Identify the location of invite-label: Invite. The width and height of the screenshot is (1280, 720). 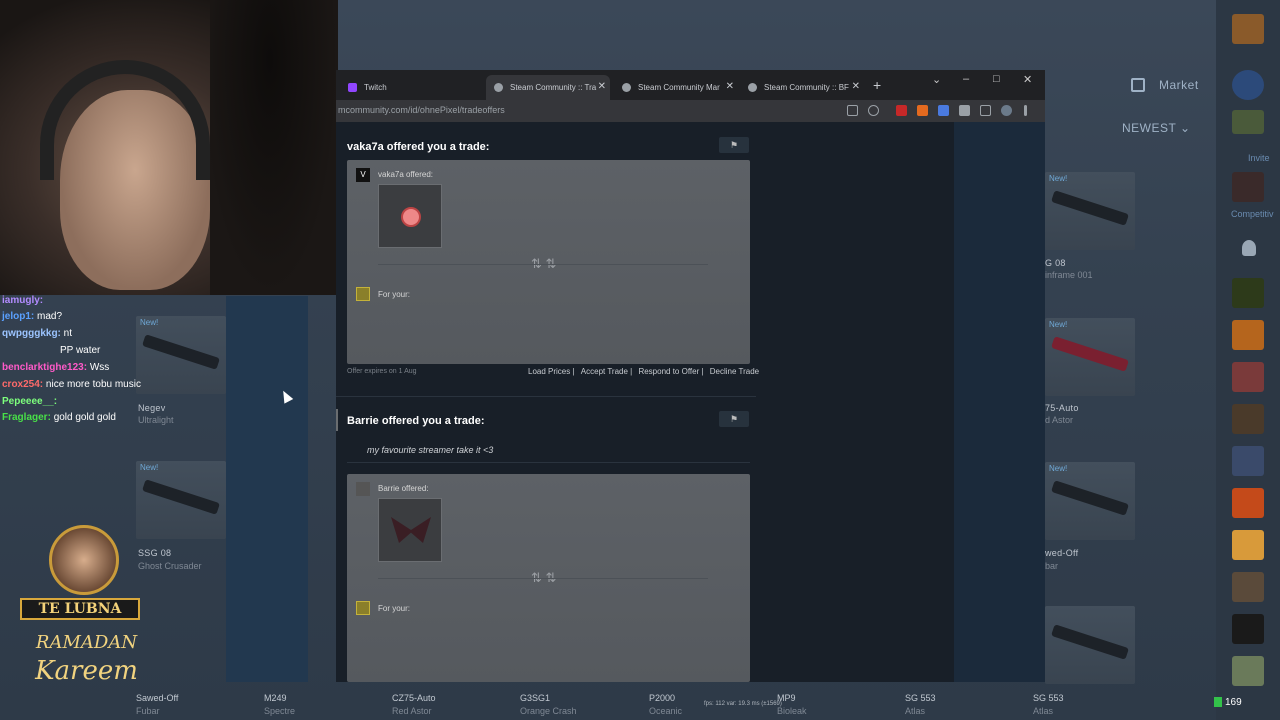
(1259, 158).